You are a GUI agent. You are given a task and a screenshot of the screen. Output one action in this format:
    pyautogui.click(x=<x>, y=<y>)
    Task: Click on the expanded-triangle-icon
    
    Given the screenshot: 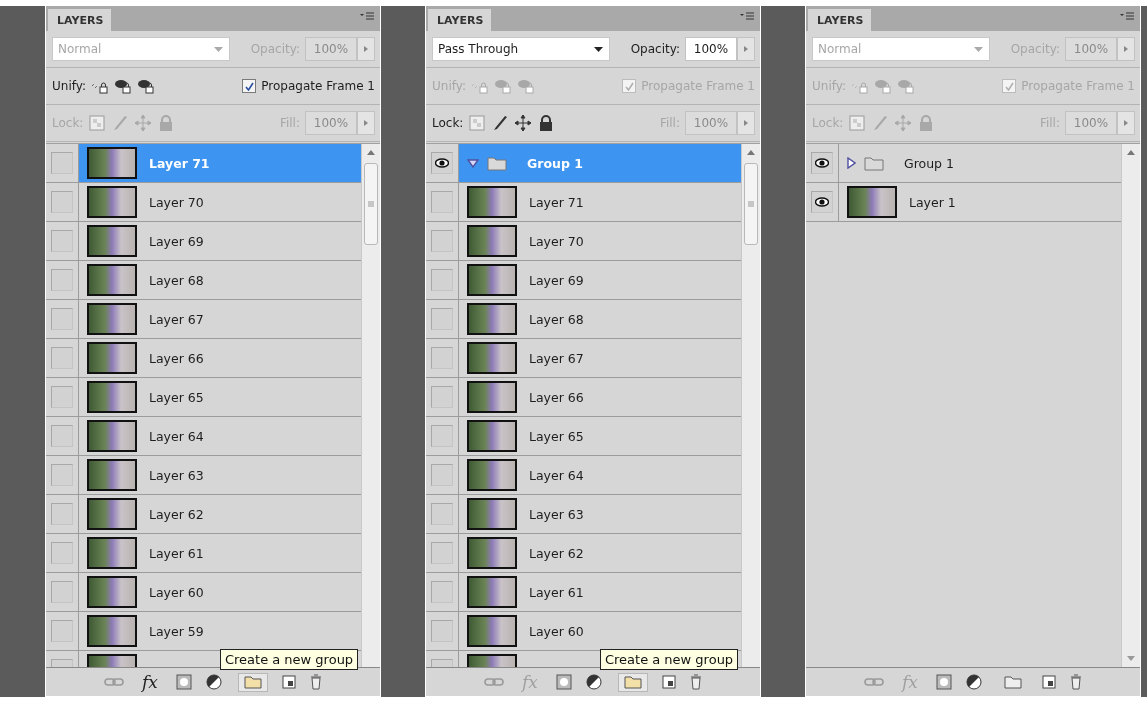 What is the action you would take?
    pyautogui.click(x=473, y=163)
    